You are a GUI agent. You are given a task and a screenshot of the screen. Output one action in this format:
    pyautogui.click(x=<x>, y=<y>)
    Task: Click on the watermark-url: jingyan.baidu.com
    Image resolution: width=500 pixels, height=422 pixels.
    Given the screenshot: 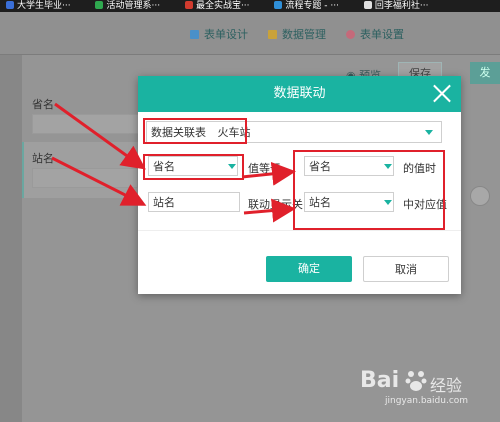 What is the action you would take?
    pyautogui.click(x=427, y=401)
    